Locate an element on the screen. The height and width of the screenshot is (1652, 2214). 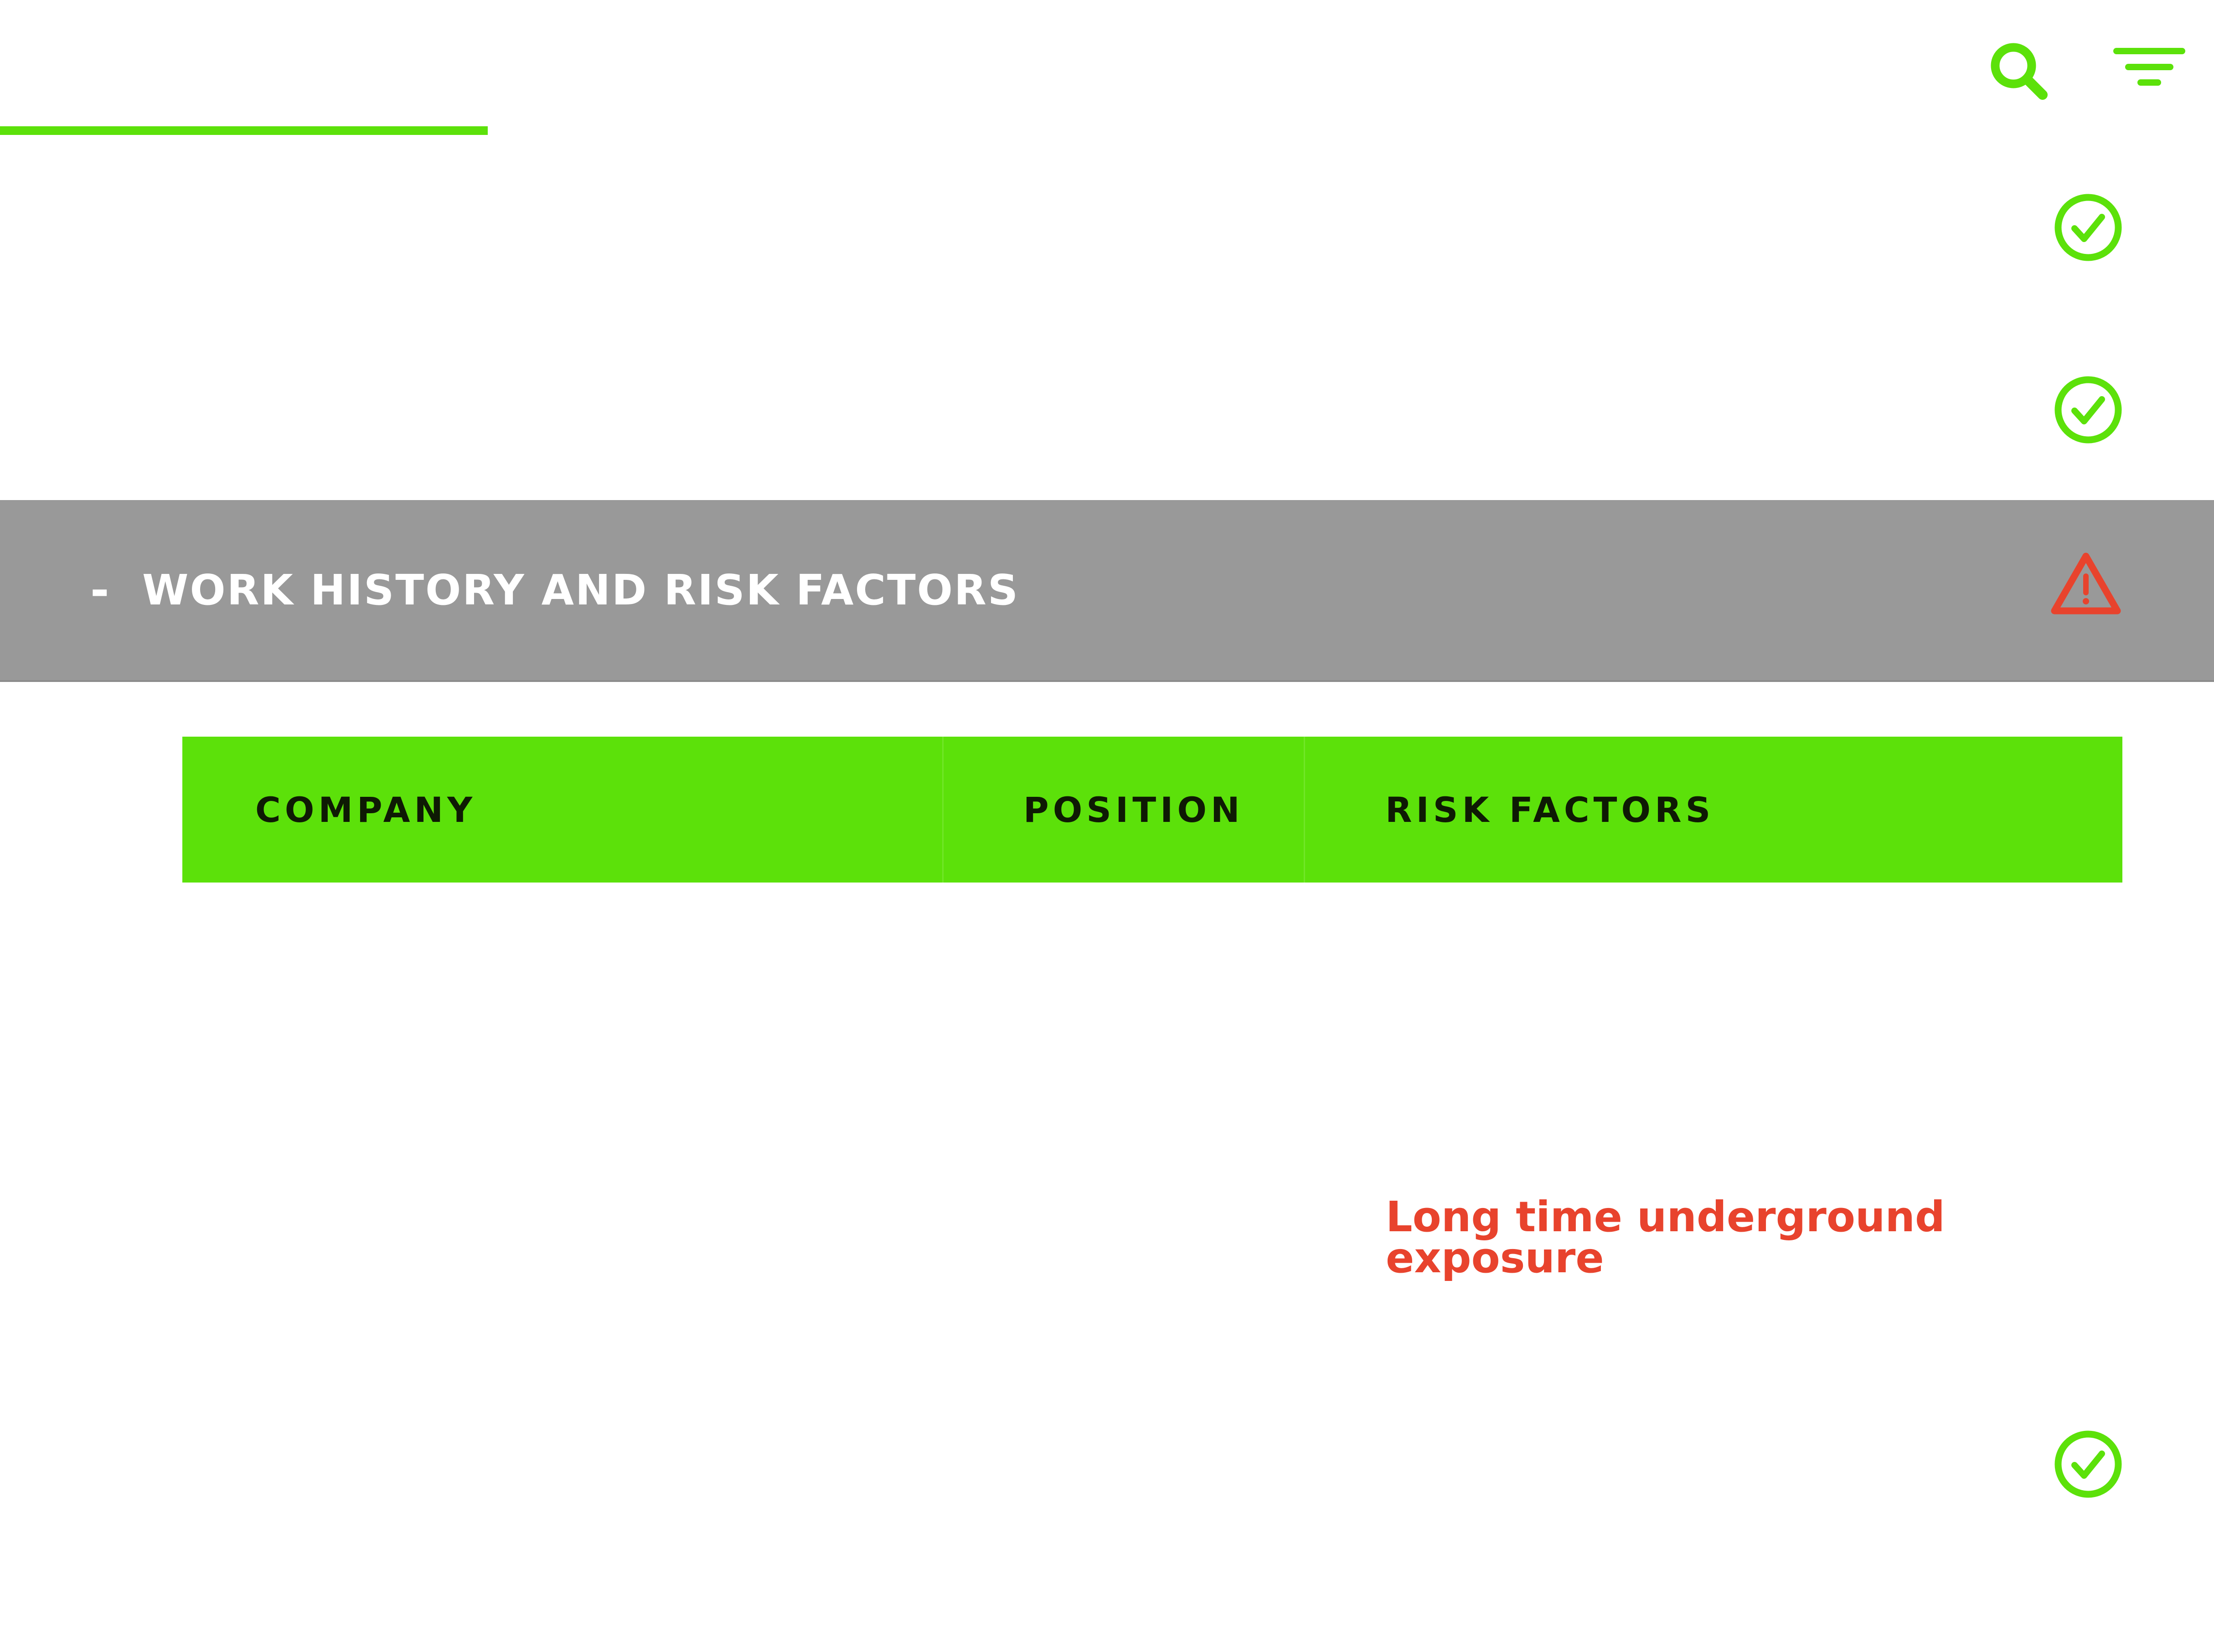
filter-icon is located at coordinates (2150, 67).